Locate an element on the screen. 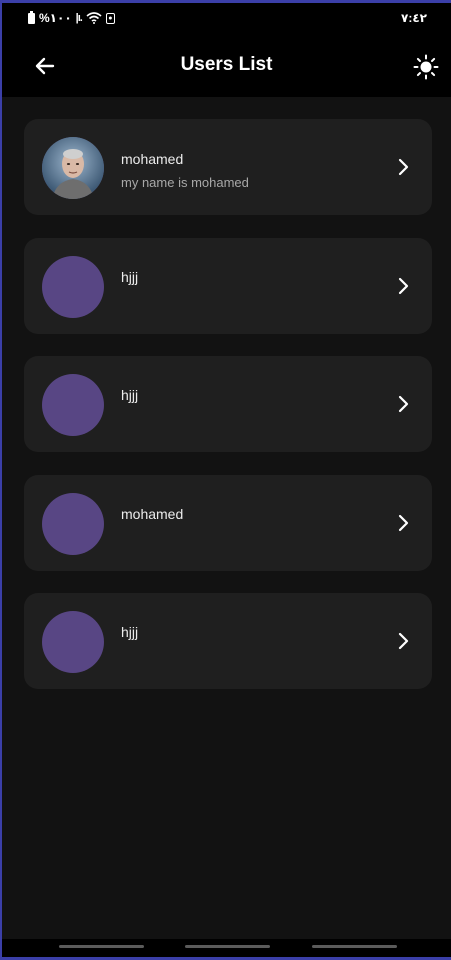 The width and height of the screenshot is (451, 960). user-card: mohamed is located at coordinates (228, 523).